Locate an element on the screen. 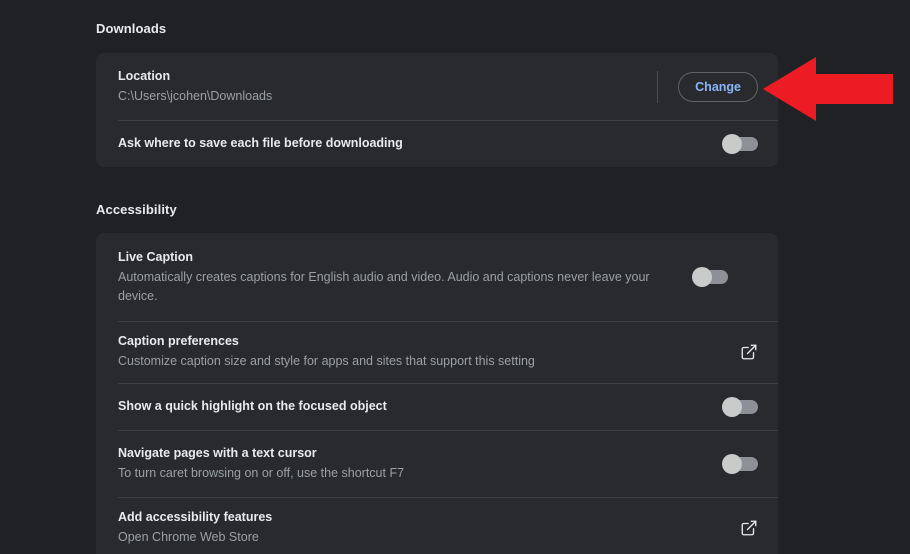 The image size is (910, 554). text-cursor-toggle is located at coordinates (740, 463).